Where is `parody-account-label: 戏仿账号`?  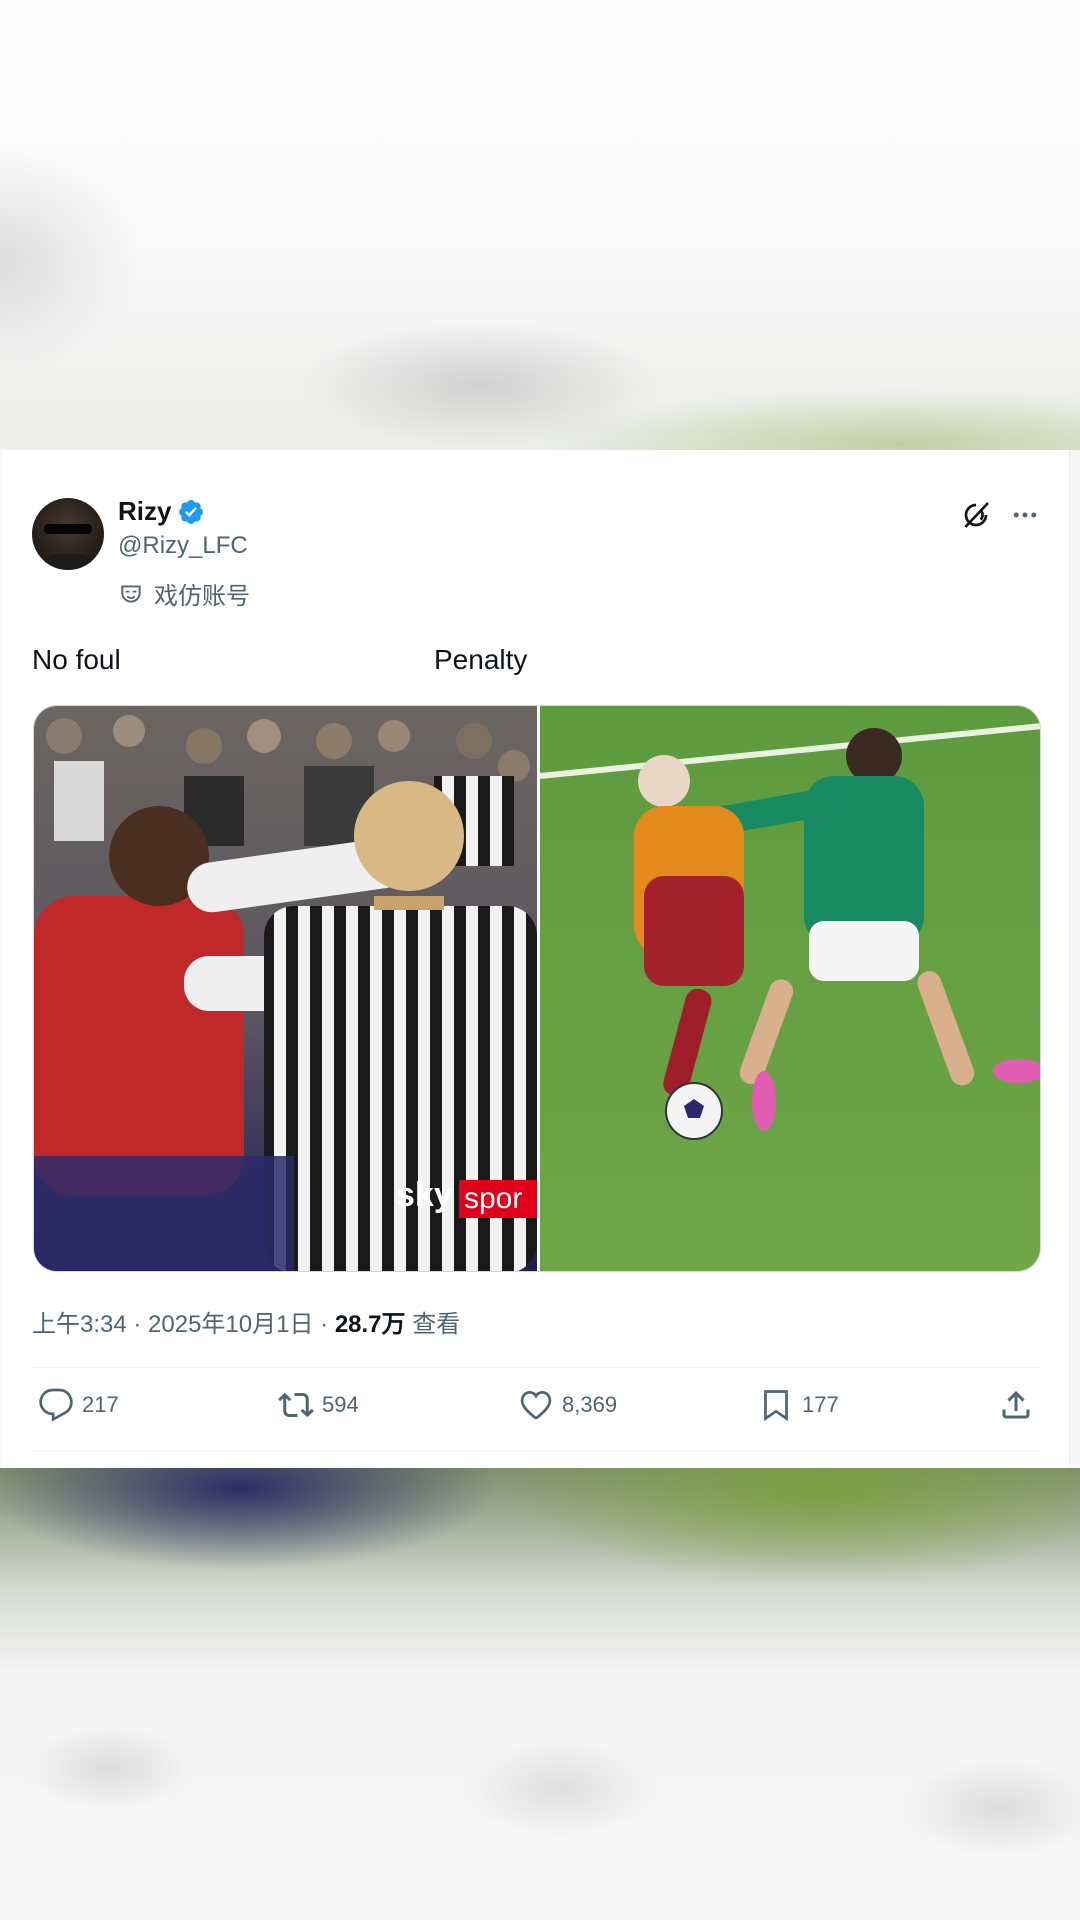
parody-account-label: 戏仿账号 is located at coordinates (184, 593).